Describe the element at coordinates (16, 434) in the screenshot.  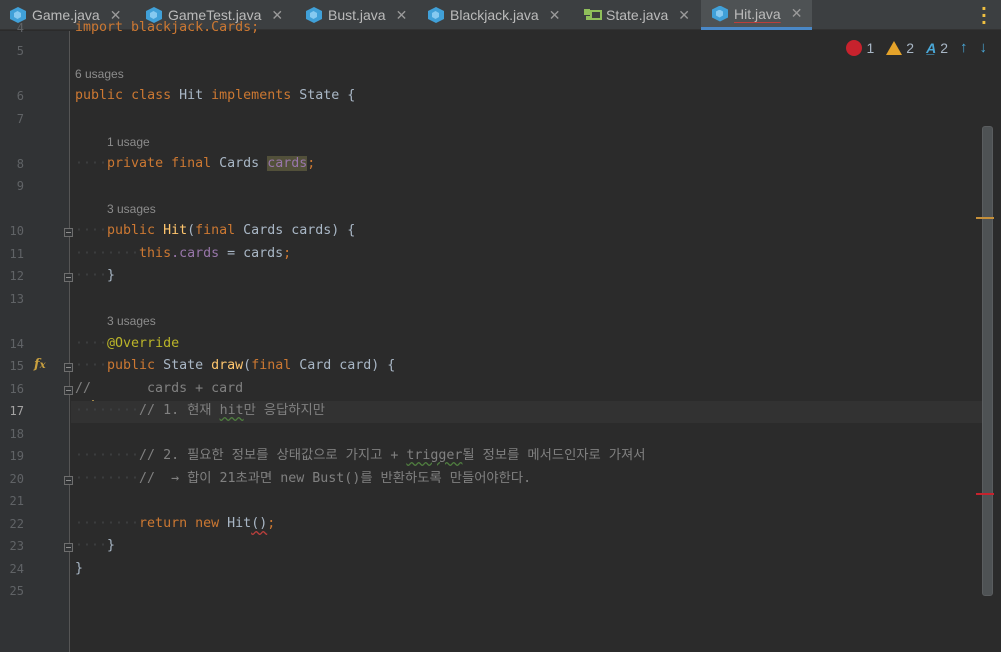
I see `line-number: 18` at that location.